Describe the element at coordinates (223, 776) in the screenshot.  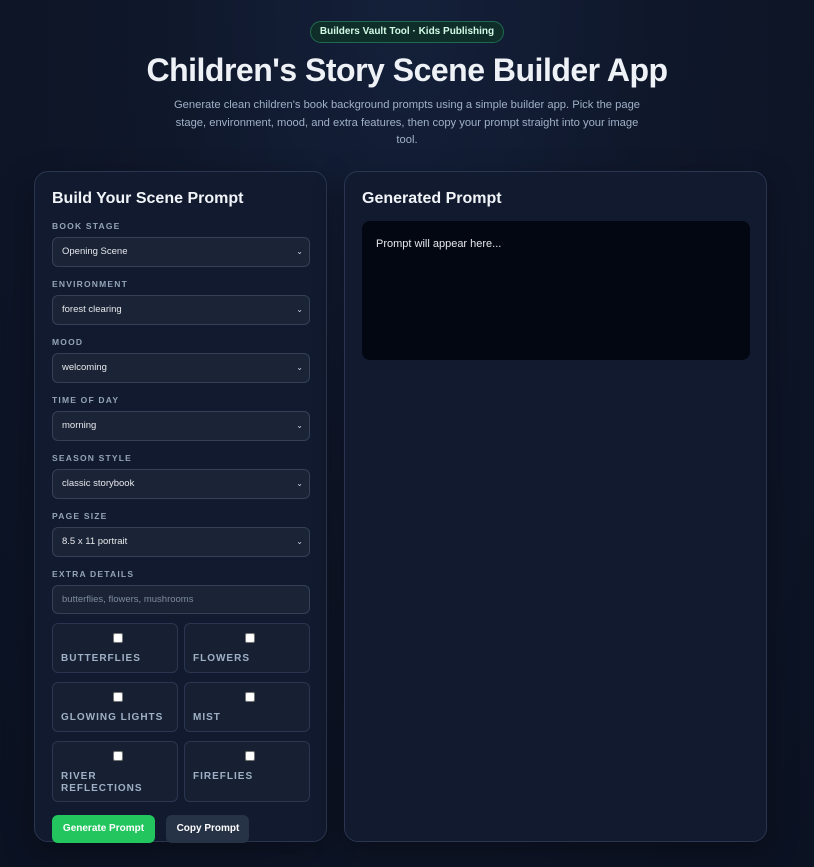
I see `fireflies-label: FIREFLIES` at that location.